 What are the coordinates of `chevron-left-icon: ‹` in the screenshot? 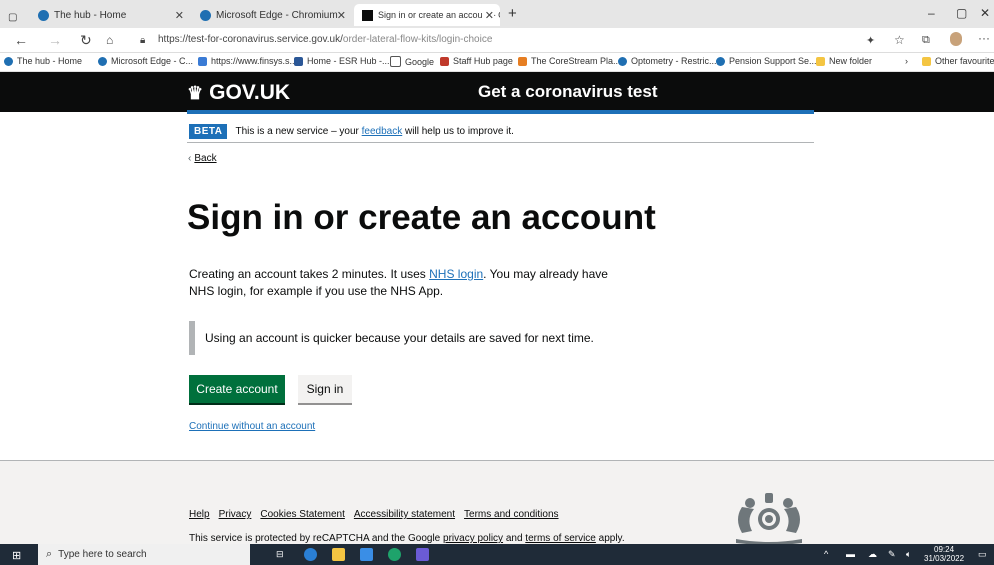 It's located at (190, 158).